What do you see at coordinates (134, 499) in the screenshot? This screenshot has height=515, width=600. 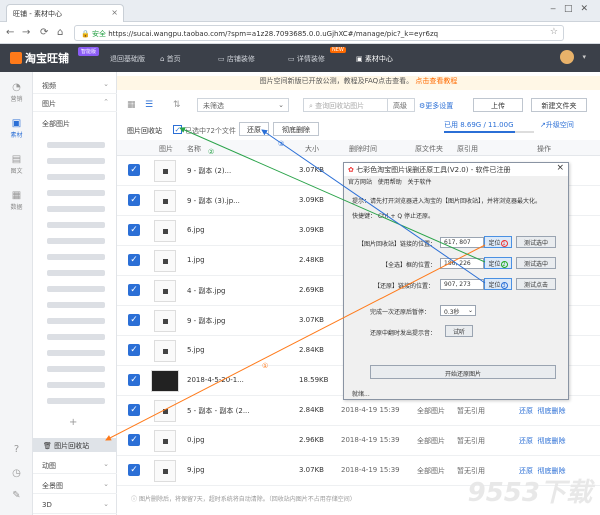 I see `info-icon: ⓘ` at bounding box center [134, 499].